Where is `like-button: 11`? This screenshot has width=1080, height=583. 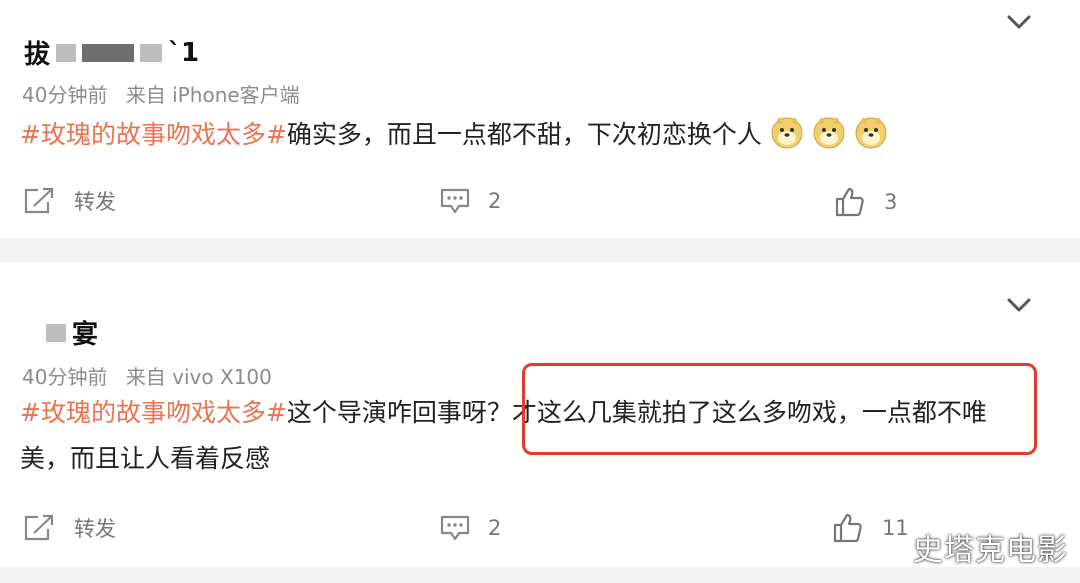 like-button: 11 is located at coordinates (870, 528).